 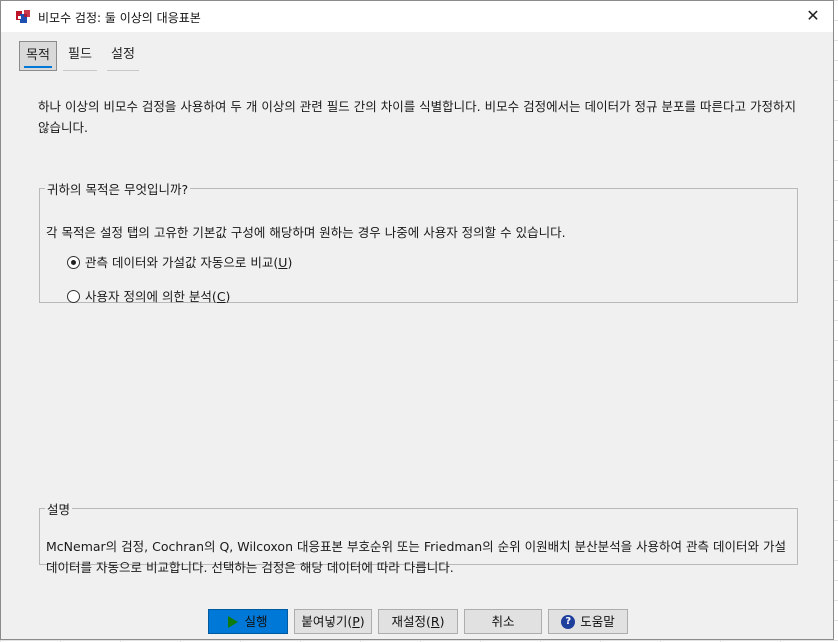 What do you see at coordinates (568, 621) in the screenshot?
I see `help-icon: ?` at bounding box center [568, 621].